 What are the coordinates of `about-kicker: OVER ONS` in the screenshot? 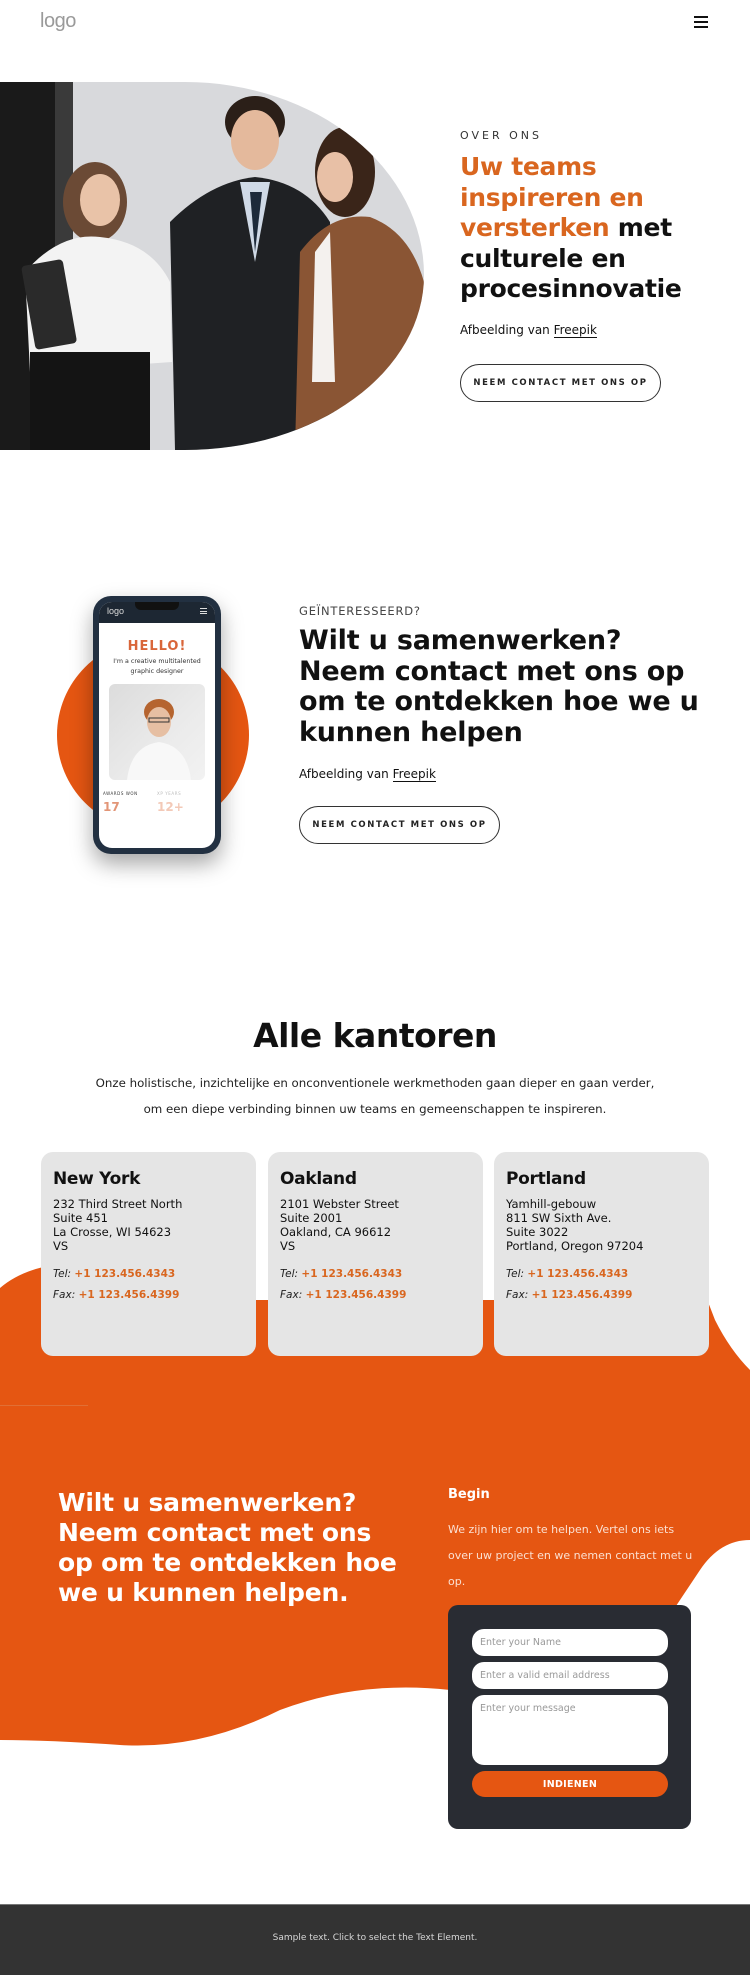 It's located at (501, 135).